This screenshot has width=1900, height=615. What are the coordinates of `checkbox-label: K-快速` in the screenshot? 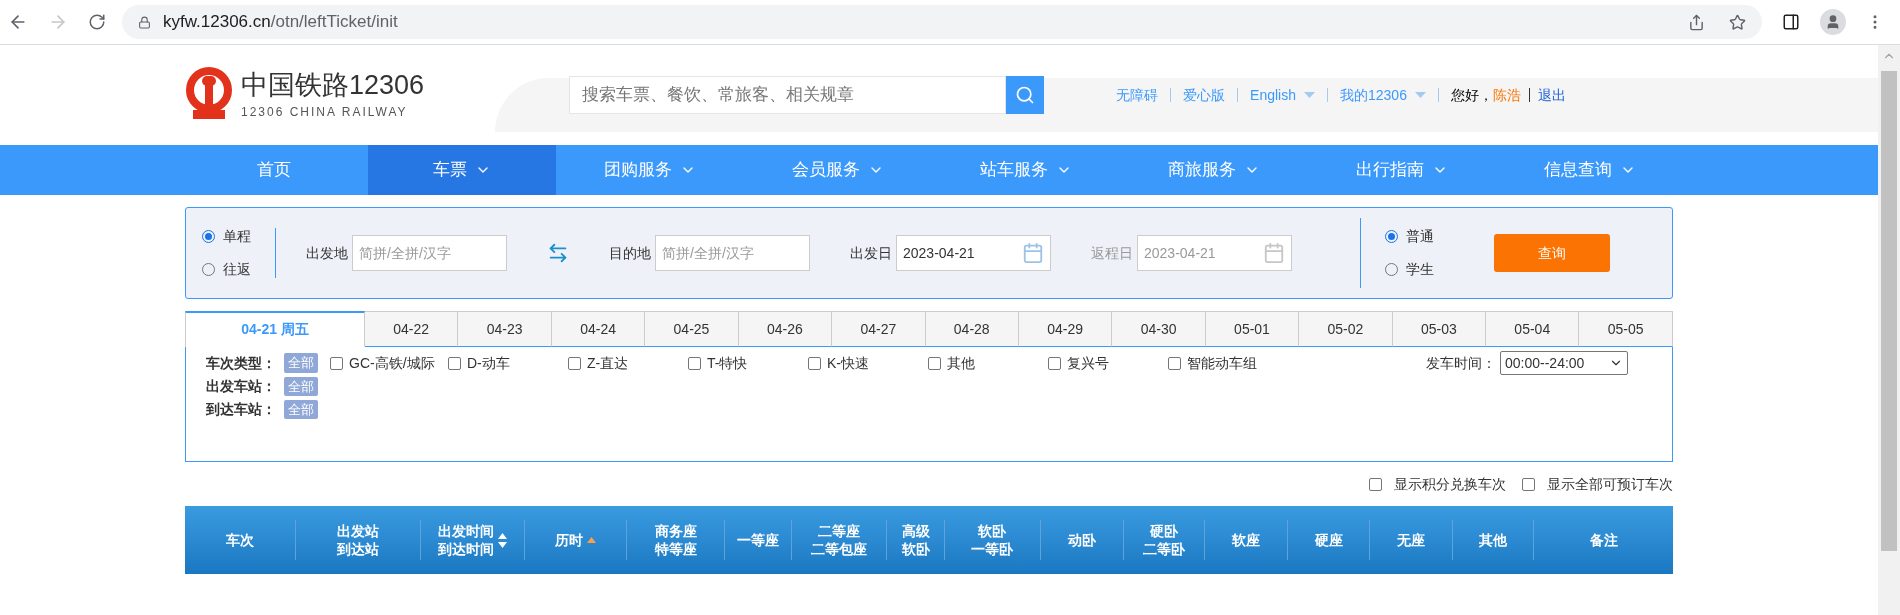 It's located at (848, 363).